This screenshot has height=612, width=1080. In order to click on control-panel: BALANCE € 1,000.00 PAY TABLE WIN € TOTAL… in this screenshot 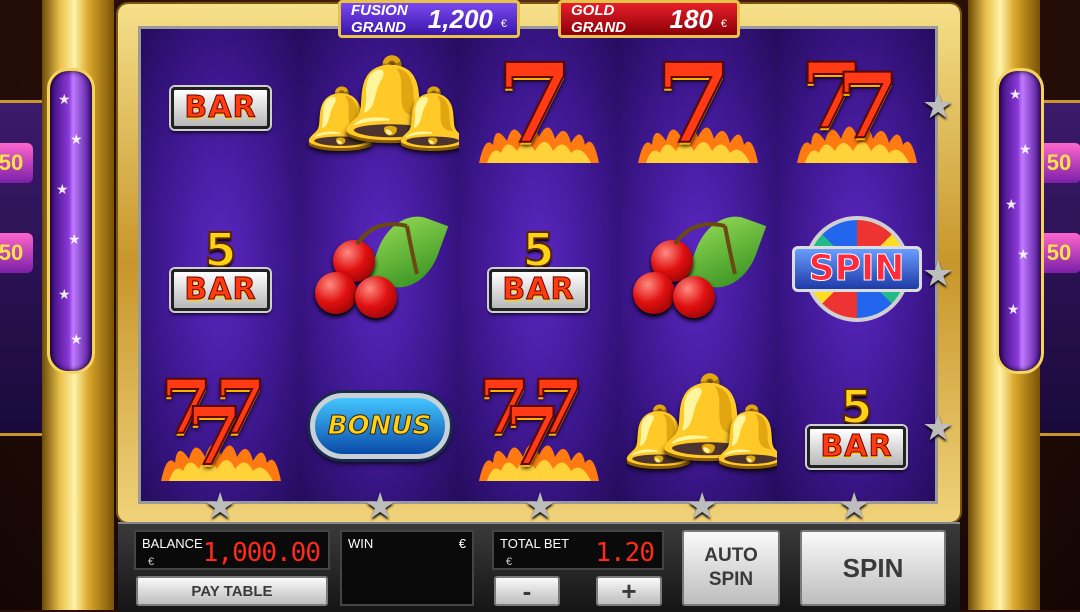, I will do `click(539, 567)`.